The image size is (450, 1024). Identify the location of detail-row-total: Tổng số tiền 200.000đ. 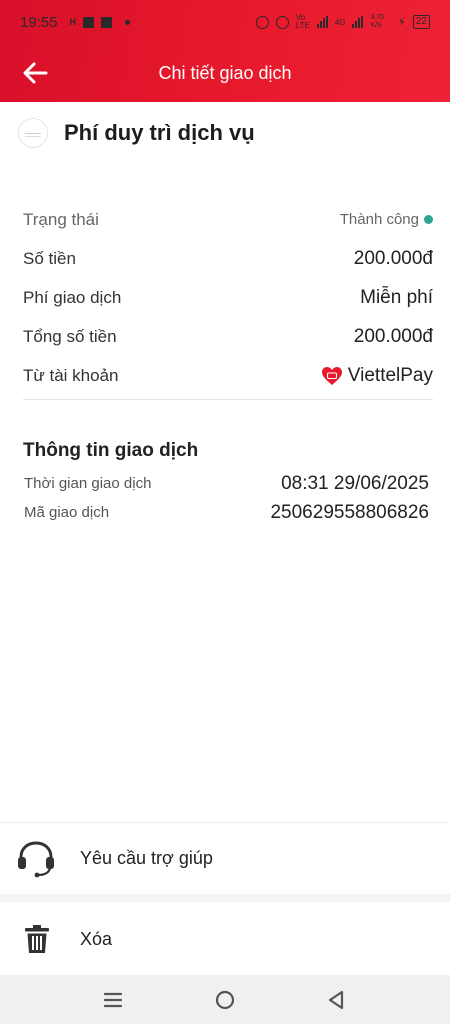
(228, 336).